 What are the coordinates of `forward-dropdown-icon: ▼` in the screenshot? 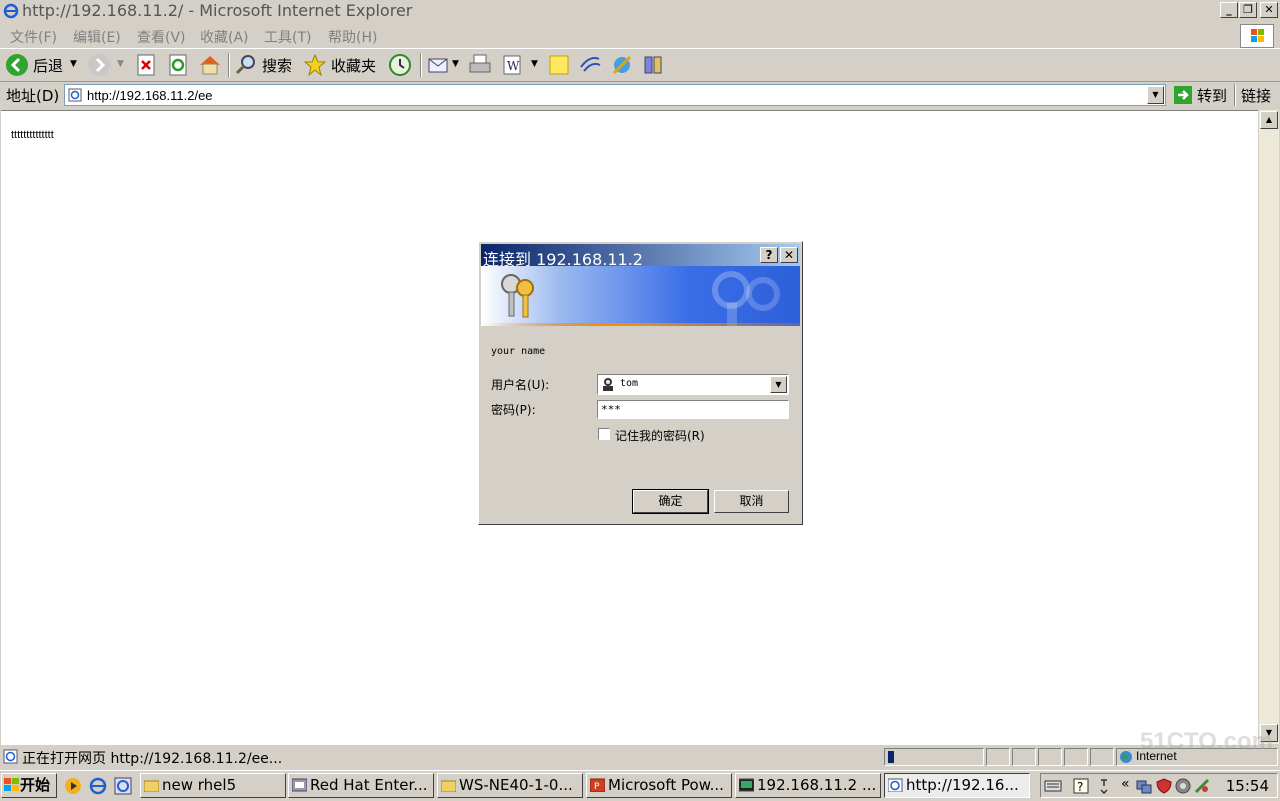 It's located at (120, 64).